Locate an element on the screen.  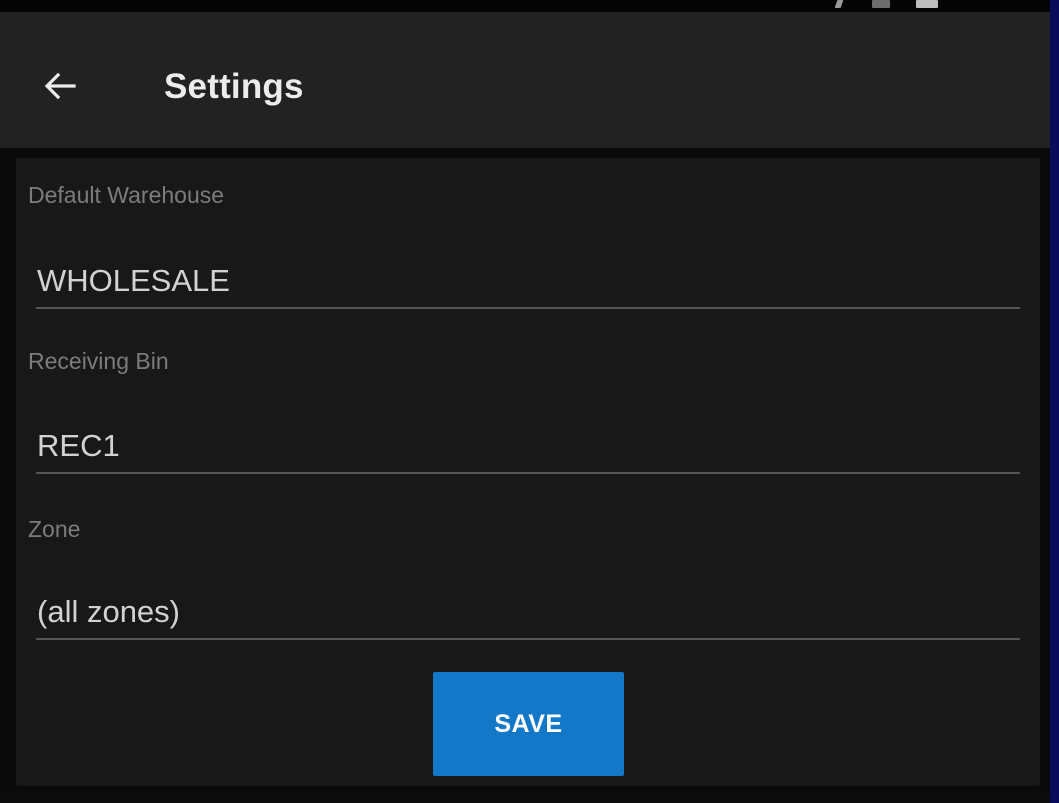
bottom-edge is located at coordinates (525, 796).